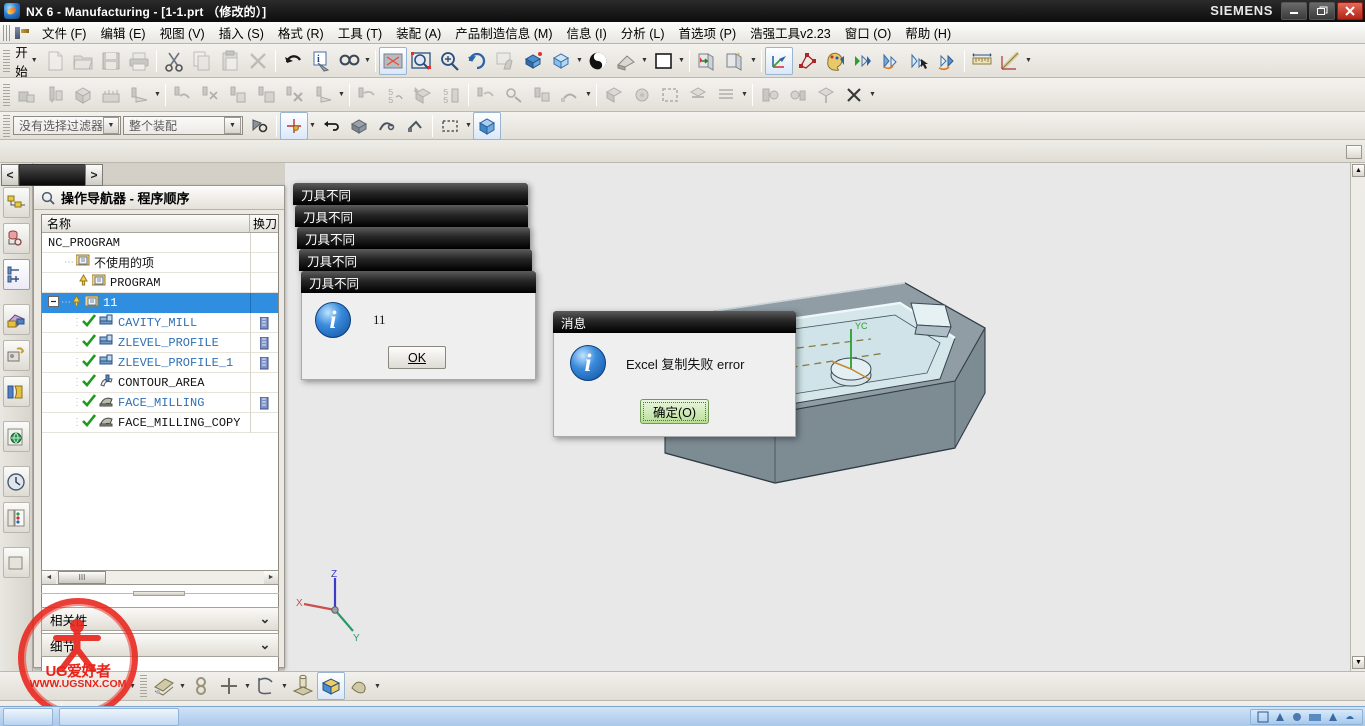  What do you see at coordinates (487, 125) in the screenshot?
I see `solid-body-icon` at bounding box center [487, 125].